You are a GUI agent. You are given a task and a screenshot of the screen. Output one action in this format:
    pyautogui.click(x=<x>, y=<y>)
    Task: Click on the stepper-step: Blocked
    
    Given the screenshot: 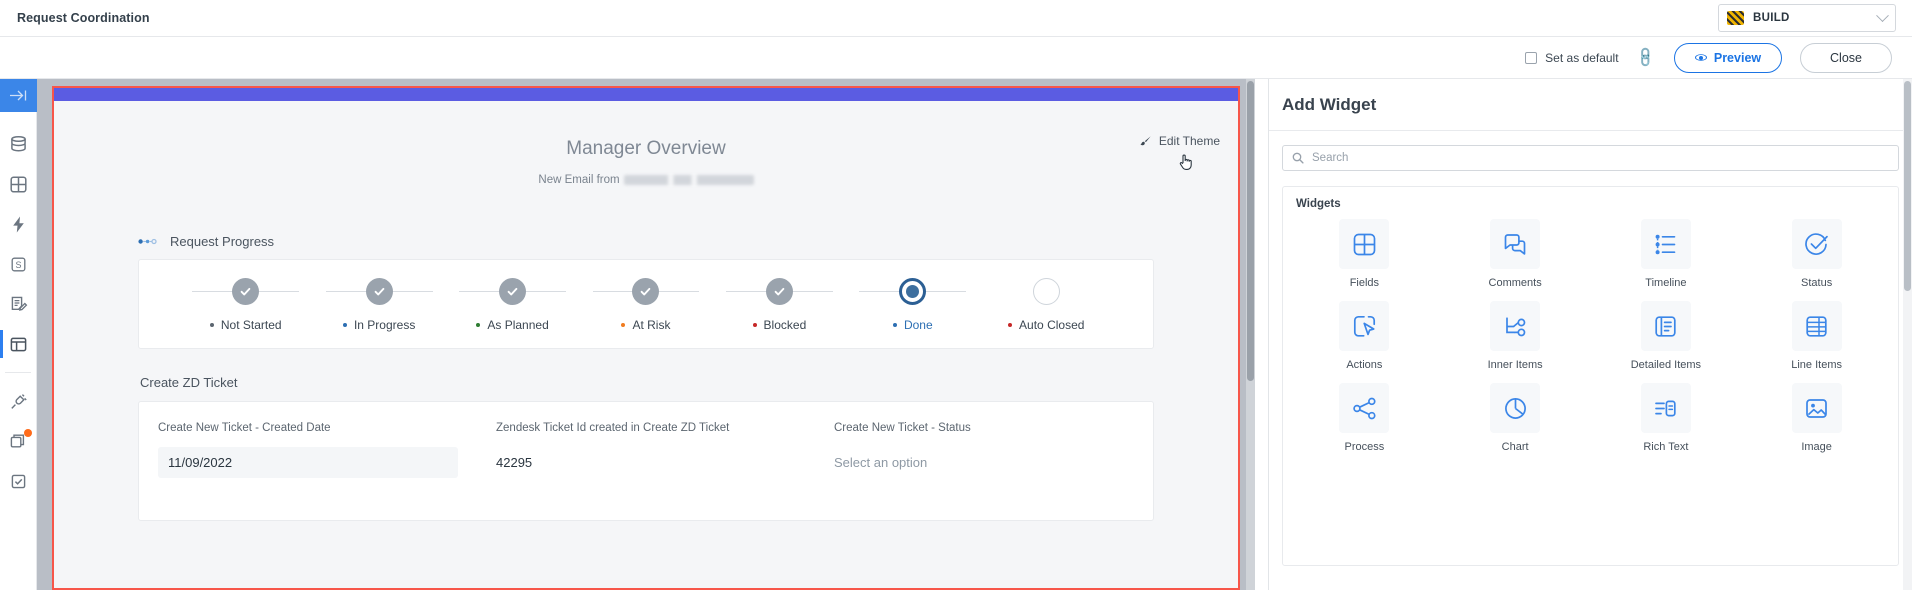 What is the action you would take?
    pyautogui.click(x=779, y=304)
    